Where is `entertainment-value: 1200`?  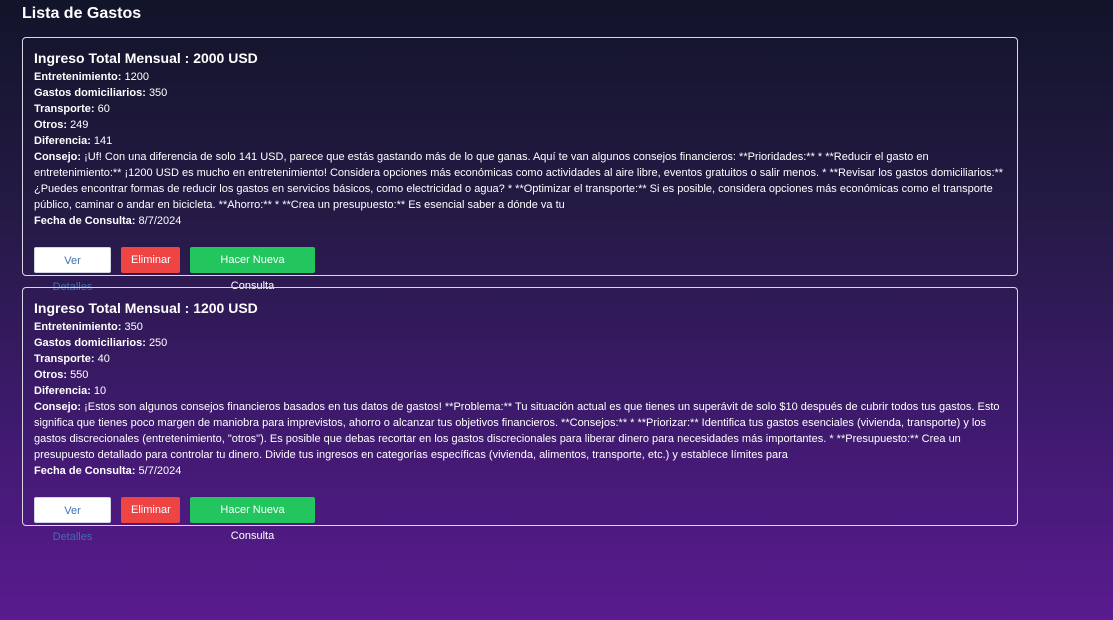 entertainment-value: 1200 is located at coordinates (136, 77).